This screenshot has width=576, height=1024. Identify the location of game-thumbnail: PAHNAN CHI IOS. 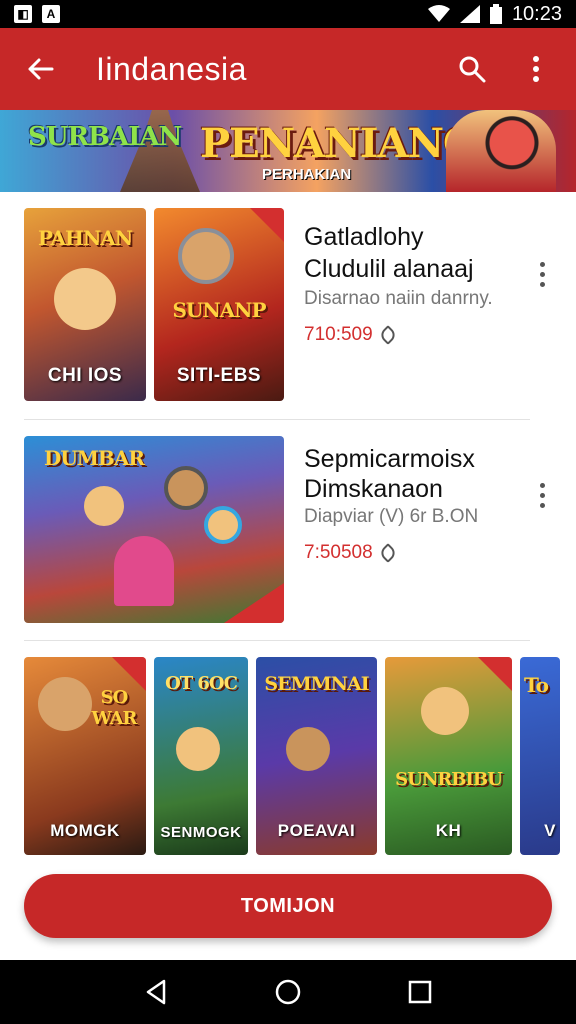
(85, 304).